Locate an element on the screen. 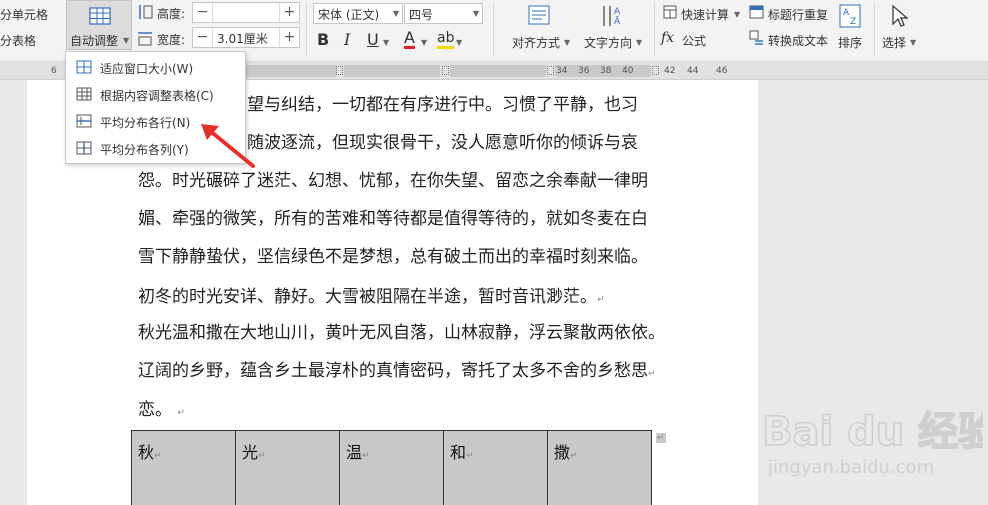  height-label: 高度: is located at coordinates (171, 14).